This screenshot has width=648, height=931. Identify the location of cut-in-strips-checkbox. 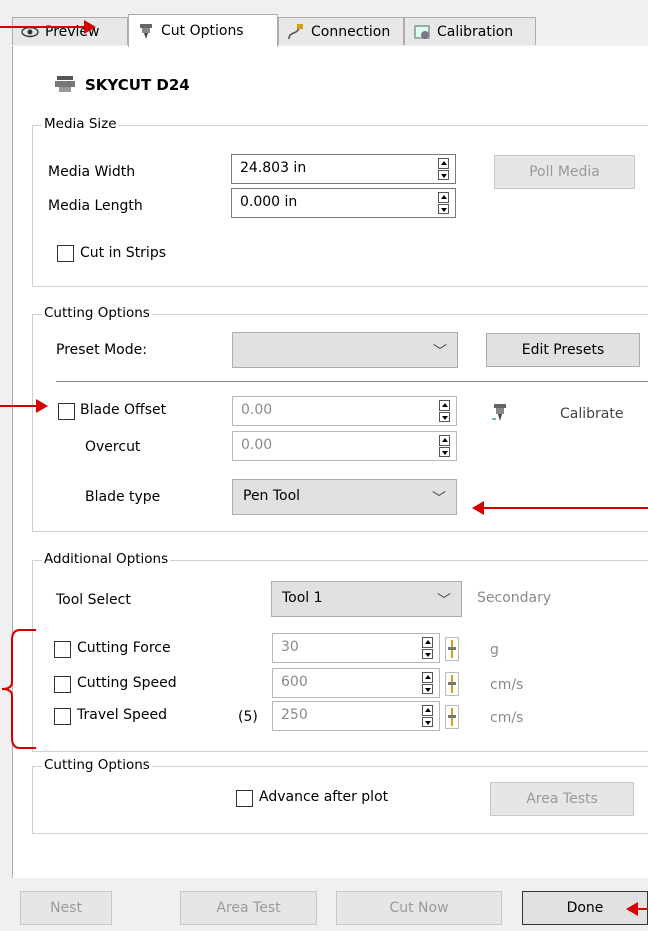
(65, 253).